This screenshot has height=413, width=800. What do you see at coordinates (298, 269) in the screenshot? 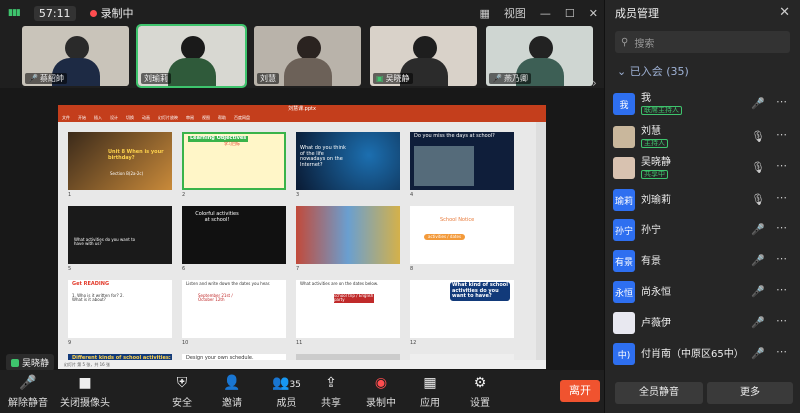
I see `slide-number: 7` at bounding box center [298, 269].